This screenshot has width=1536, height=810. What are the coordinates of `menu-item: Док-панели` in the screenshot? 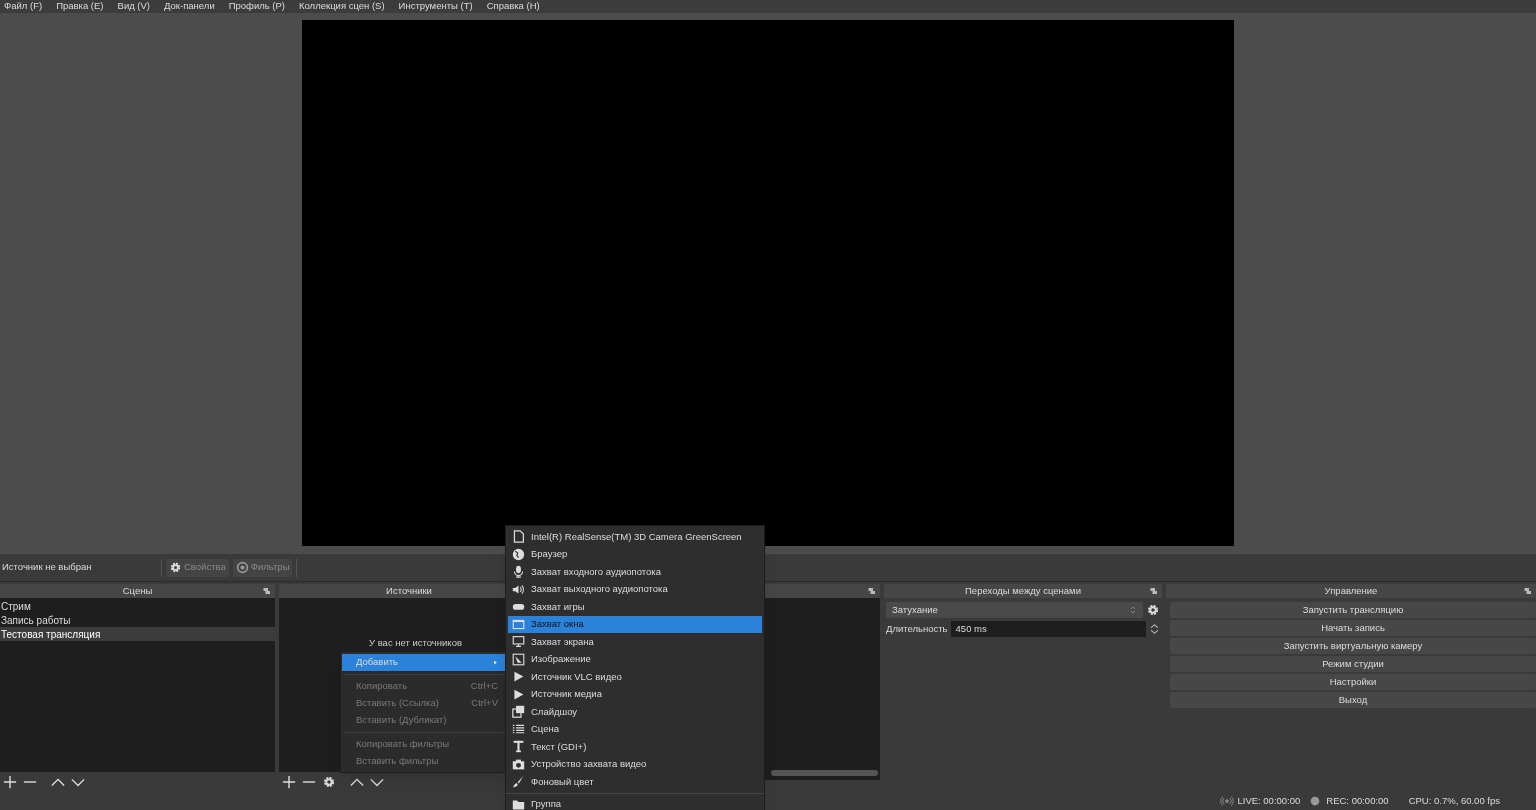 It's located at (189, 7).